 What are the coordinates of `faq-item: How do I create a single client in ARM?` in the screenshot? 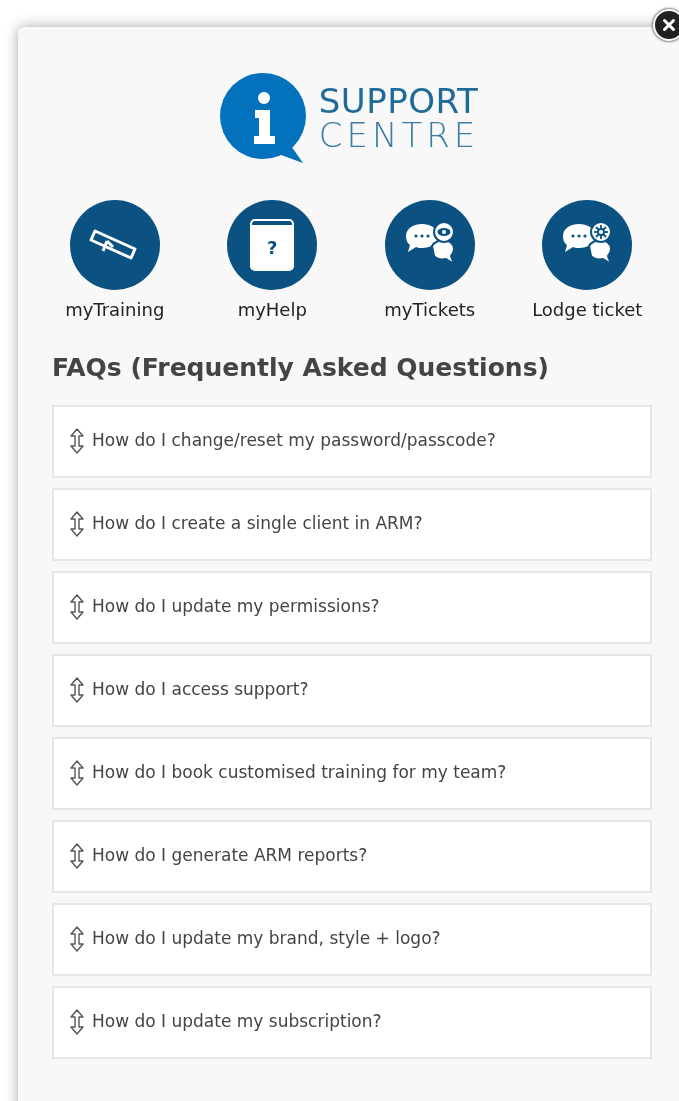 It's located at (352, 524).